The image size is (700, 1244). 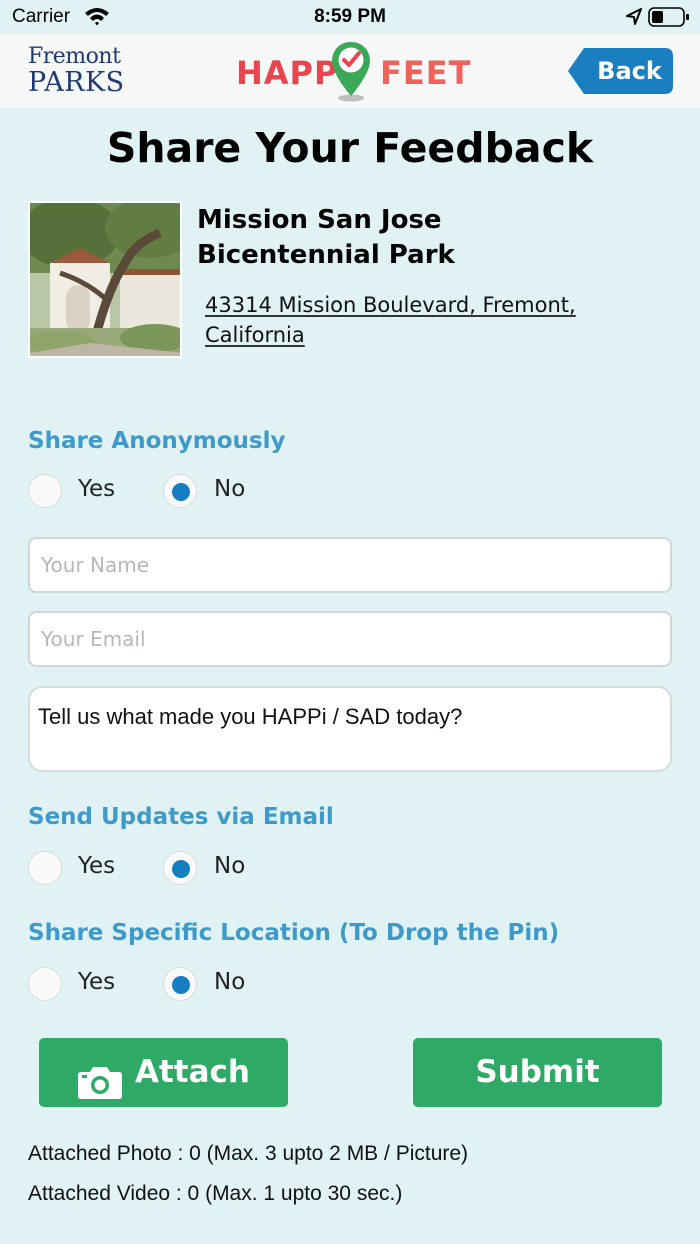 I want to click on attach-button: Attach, so click(x=163, y=1072).